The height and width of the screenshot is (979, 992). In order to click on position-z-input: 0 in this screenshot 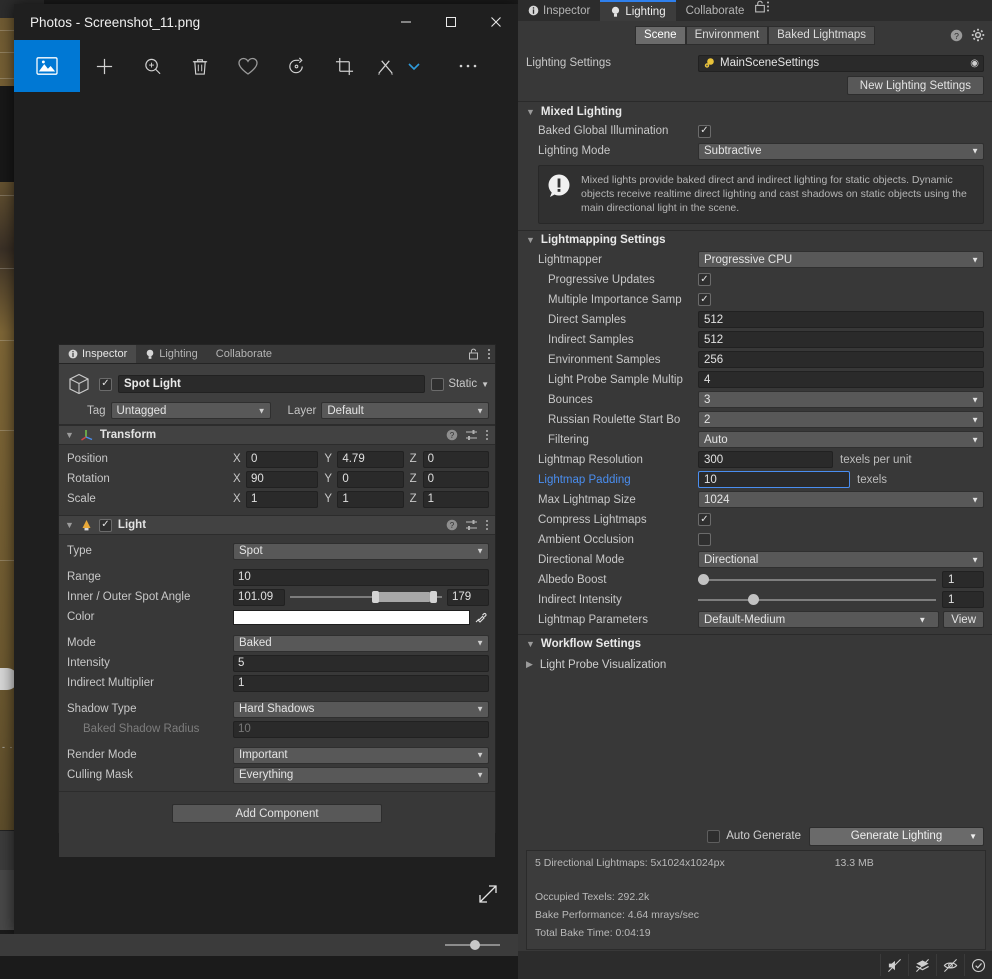, I will do `click(455, 459)`.